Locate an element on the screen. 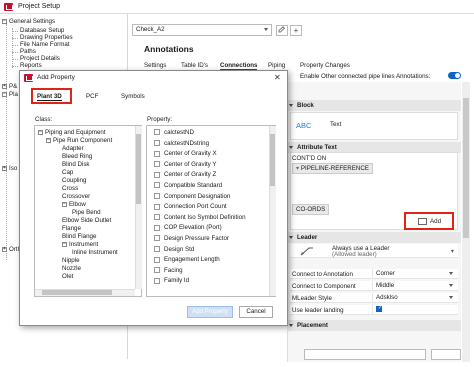 The height and width of the screenshot is (367, 474). class-tree-hscroll-thumb is located at coordinates (77, 292).